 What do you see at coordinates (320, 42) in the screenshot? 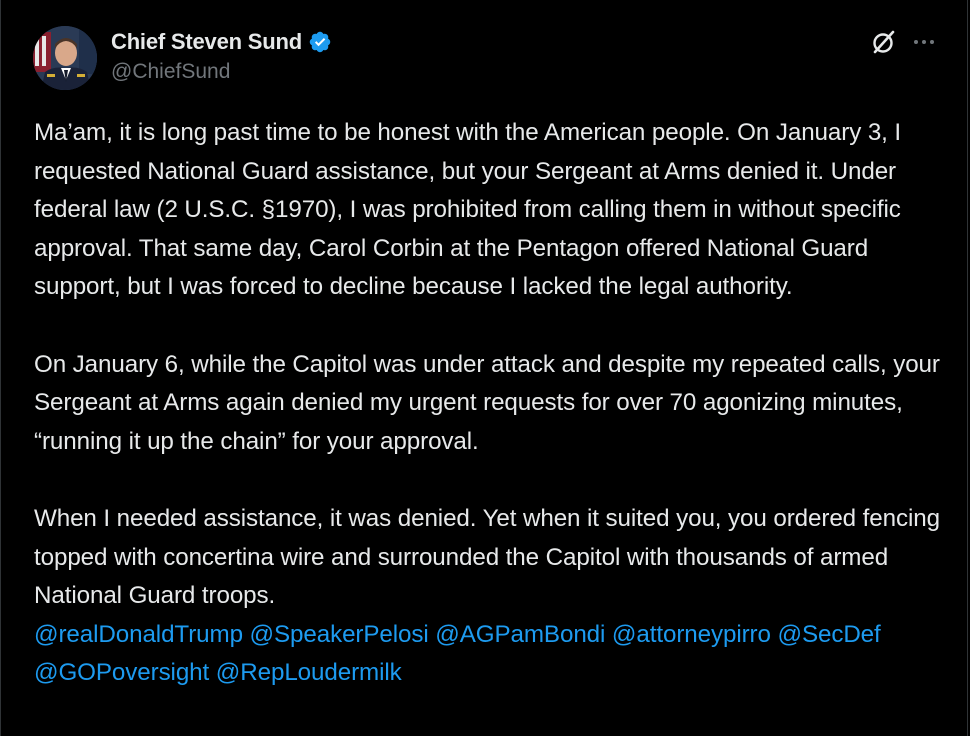
I see `verified-badge-icon` at bounding box center [320, 42].